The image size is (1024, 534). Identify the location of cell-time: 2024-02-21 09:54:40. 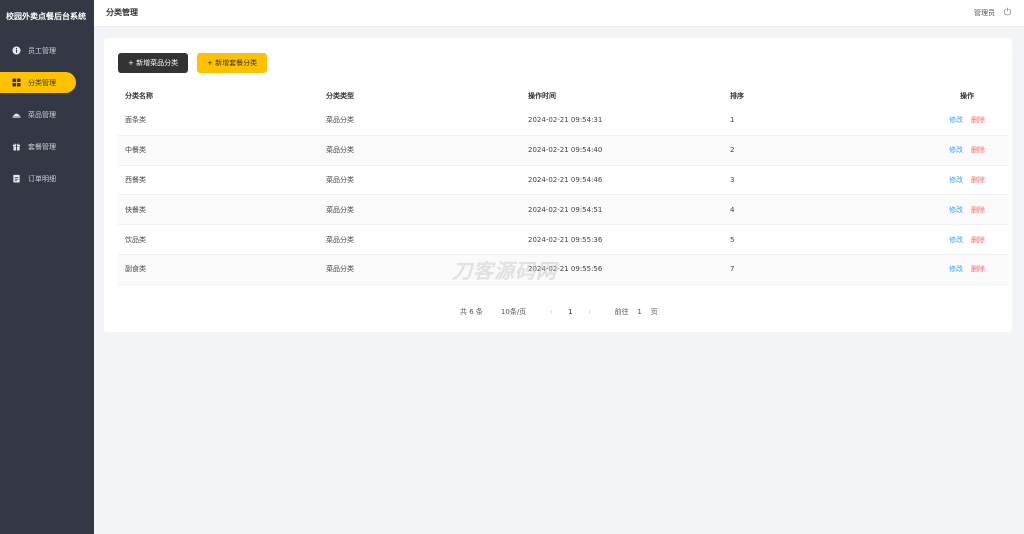
(565, 150).